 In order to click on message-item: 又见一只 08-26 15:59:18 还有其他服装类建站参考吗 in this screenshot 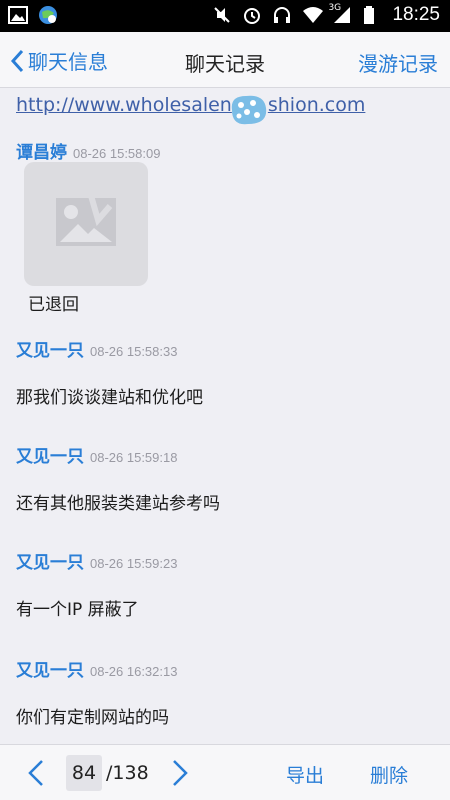, I will do `click(226, 478)`.